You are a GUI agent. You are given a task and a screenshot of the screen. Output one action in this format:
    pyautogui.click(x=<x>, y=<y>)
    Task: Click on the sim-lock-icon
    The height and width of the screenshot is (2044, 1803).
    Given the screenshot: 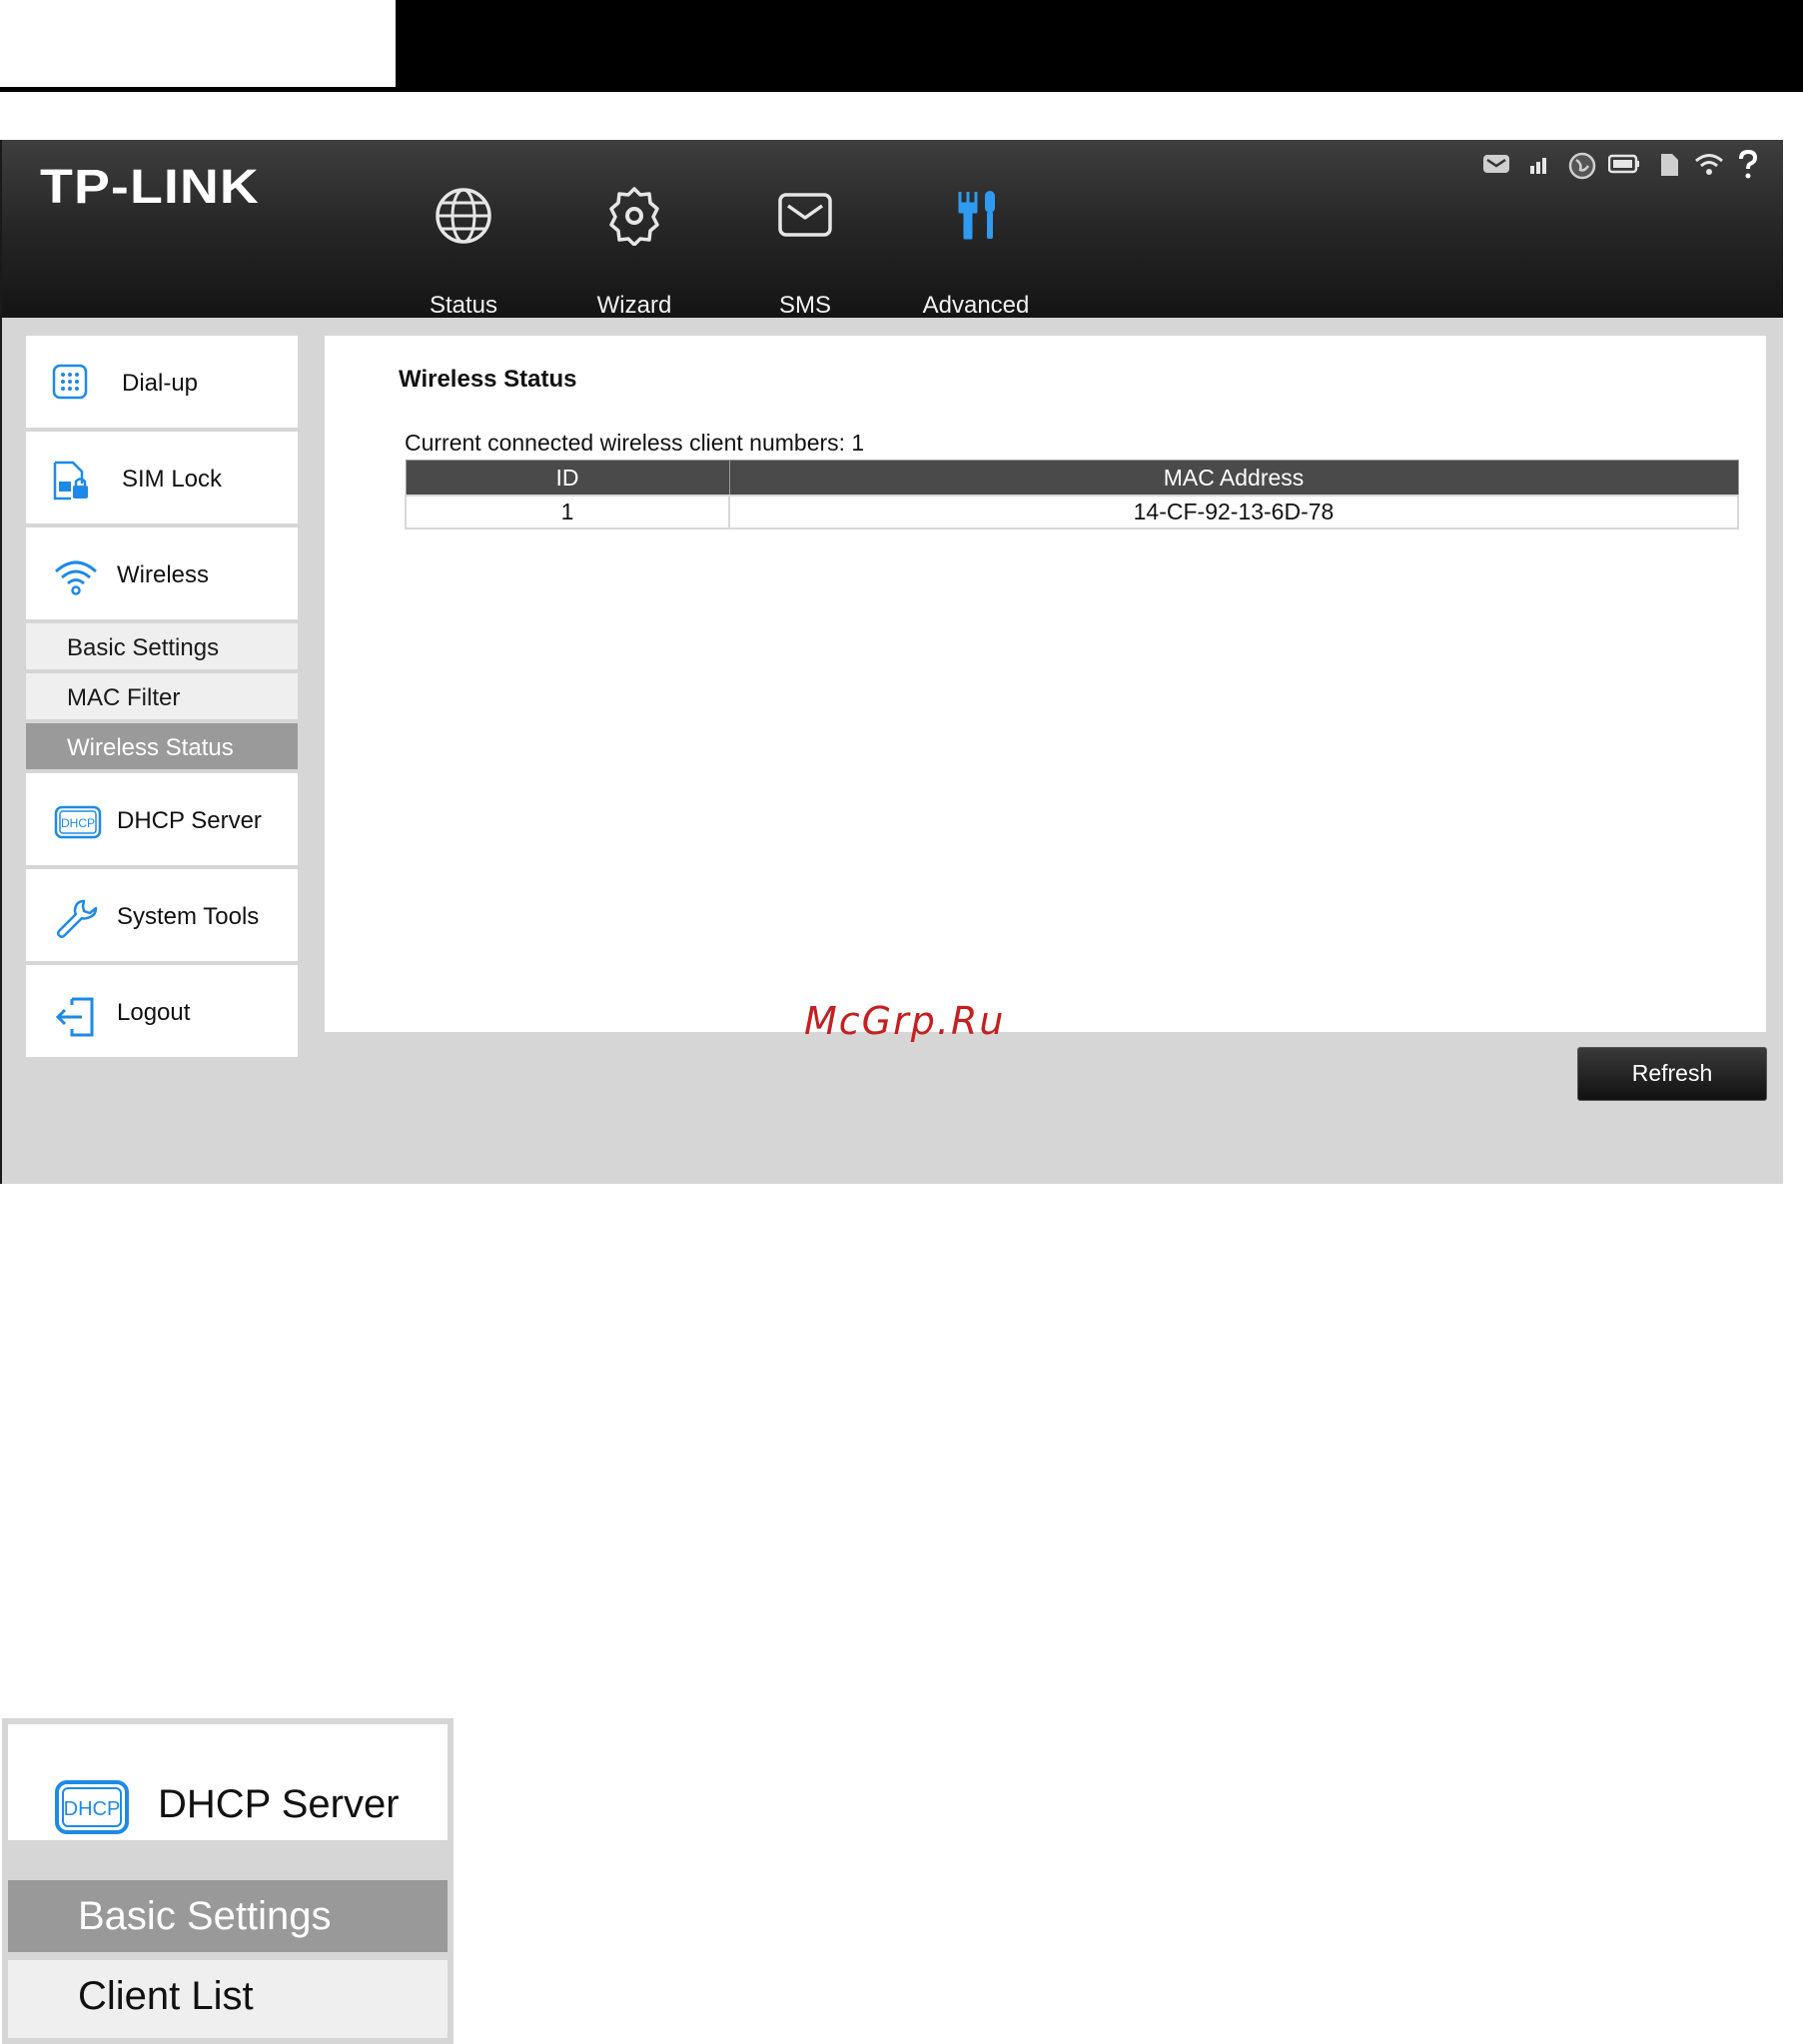 What is the action you would take?
    pyautogui.click(x=71, y=481)
    